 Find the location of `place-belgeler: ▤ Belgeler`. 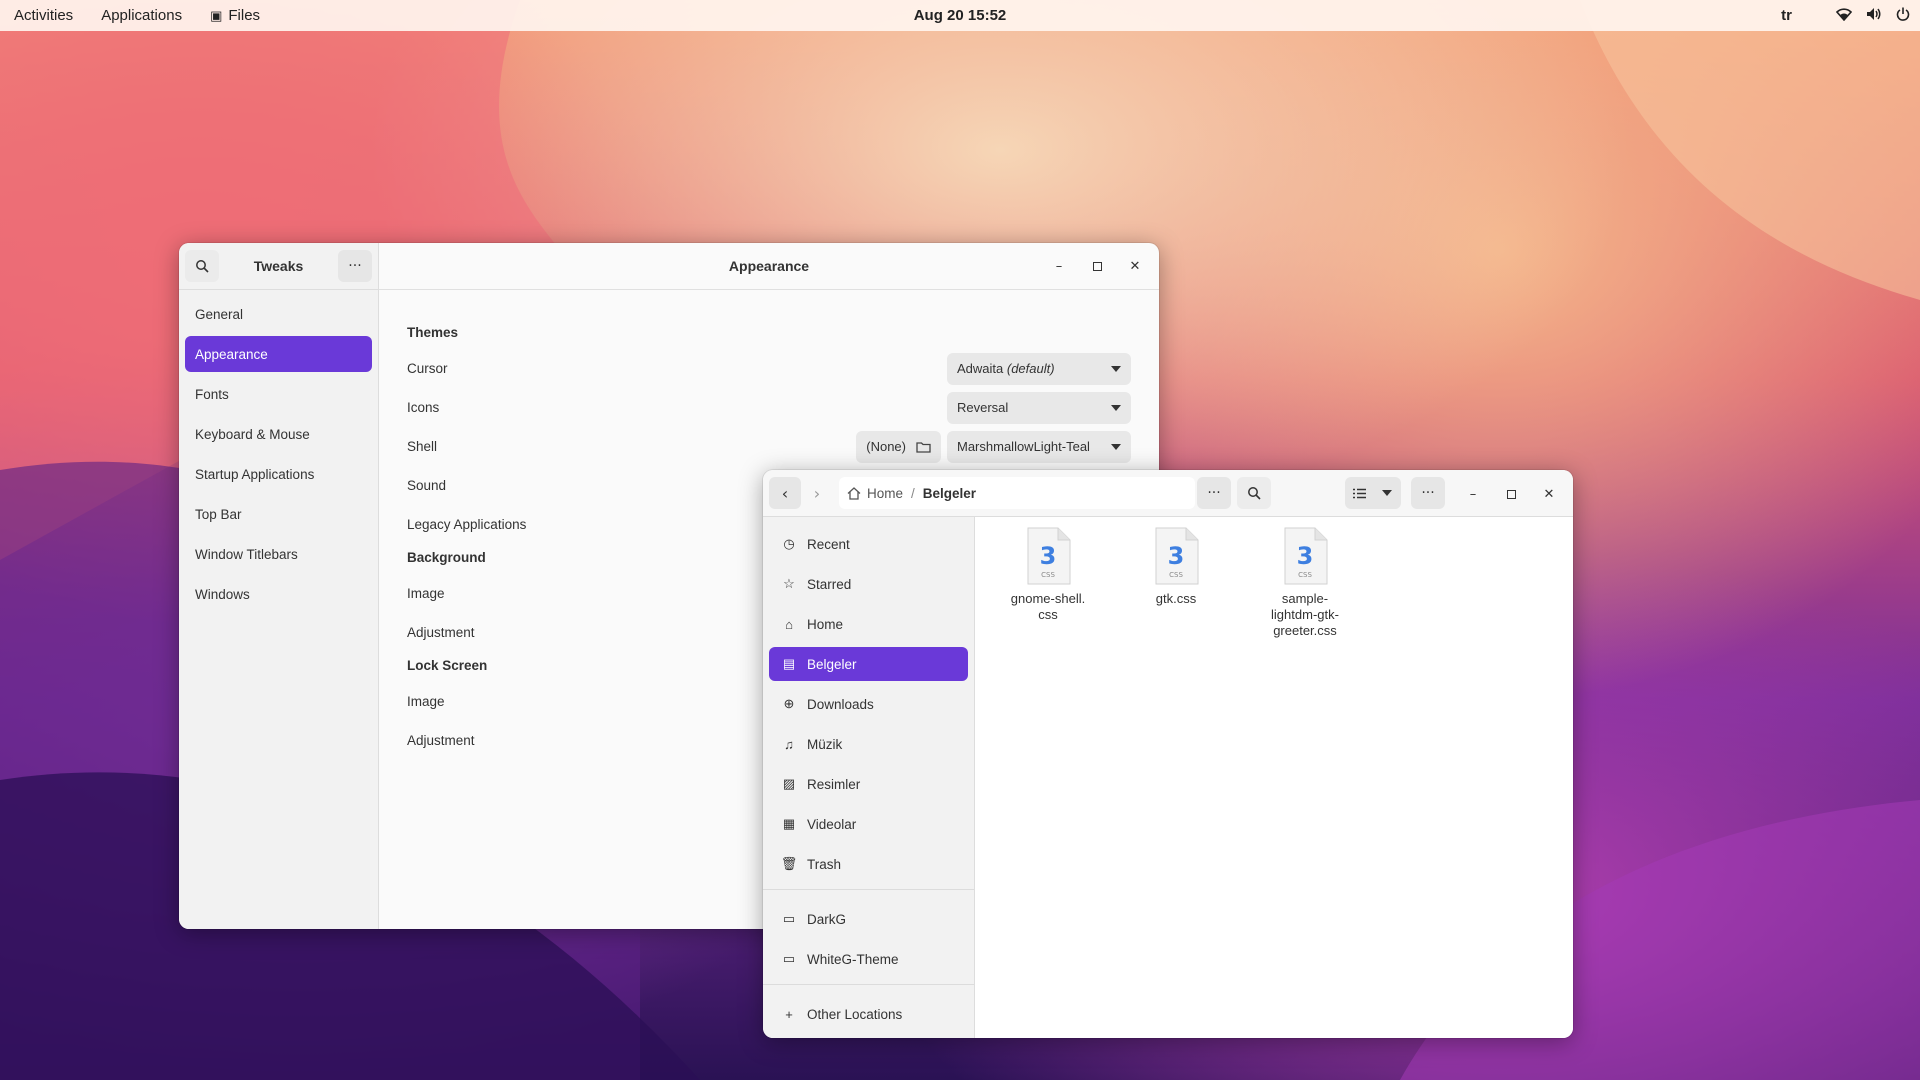

place-belgeler: ▤ Belgeler is located at coordinates (868, 664).